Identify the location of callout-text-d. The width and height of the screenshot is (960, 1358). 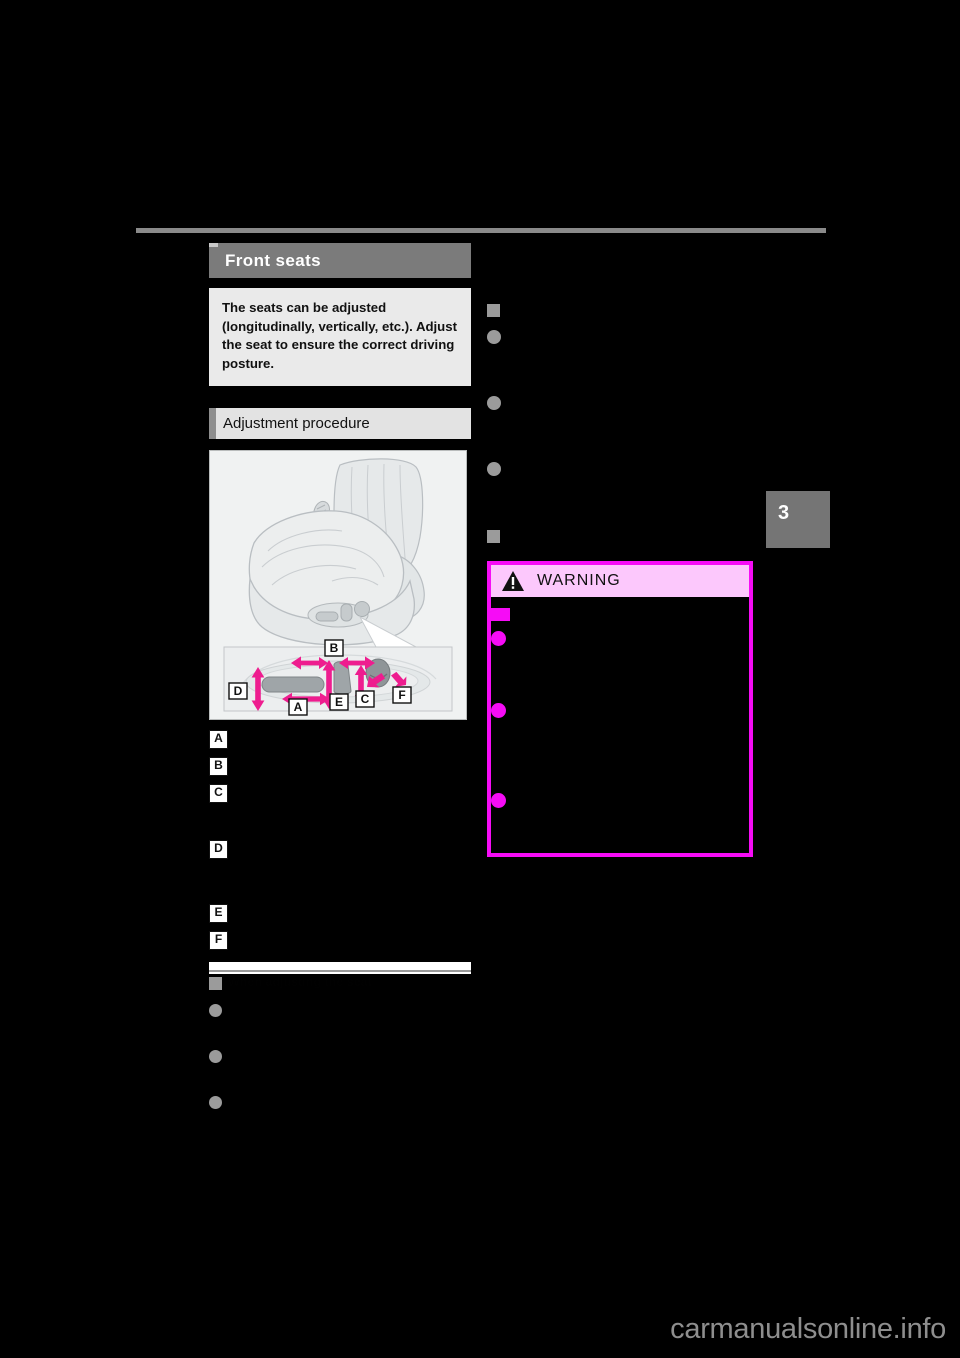
(353, 856).